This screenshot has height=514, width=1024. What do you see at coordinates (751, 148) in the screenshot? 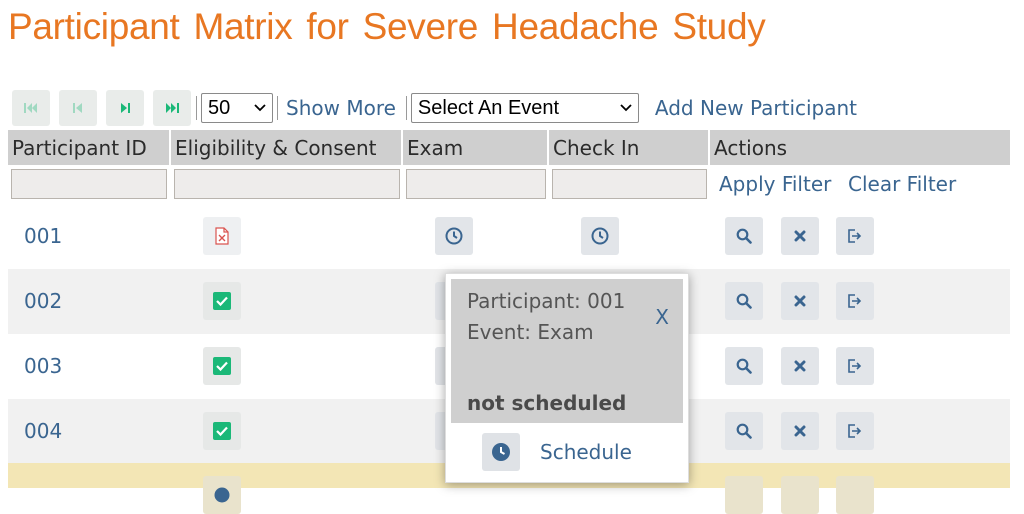
I see `col-actions: Actions` at bounding box center [751, 148].